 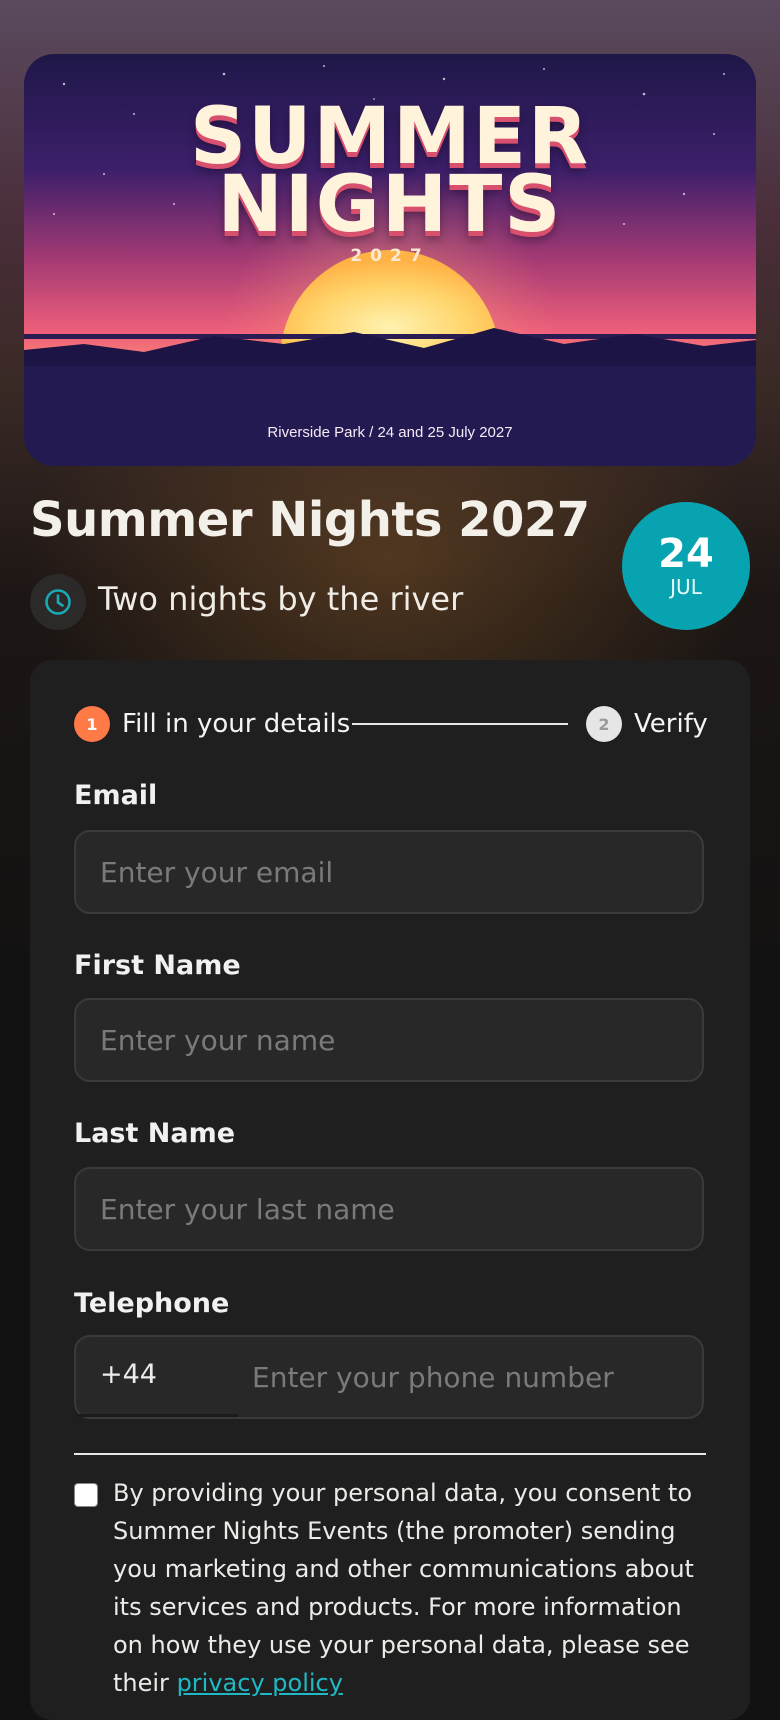 I want to click on step-2-number: 2, so click(x=604, y=724).